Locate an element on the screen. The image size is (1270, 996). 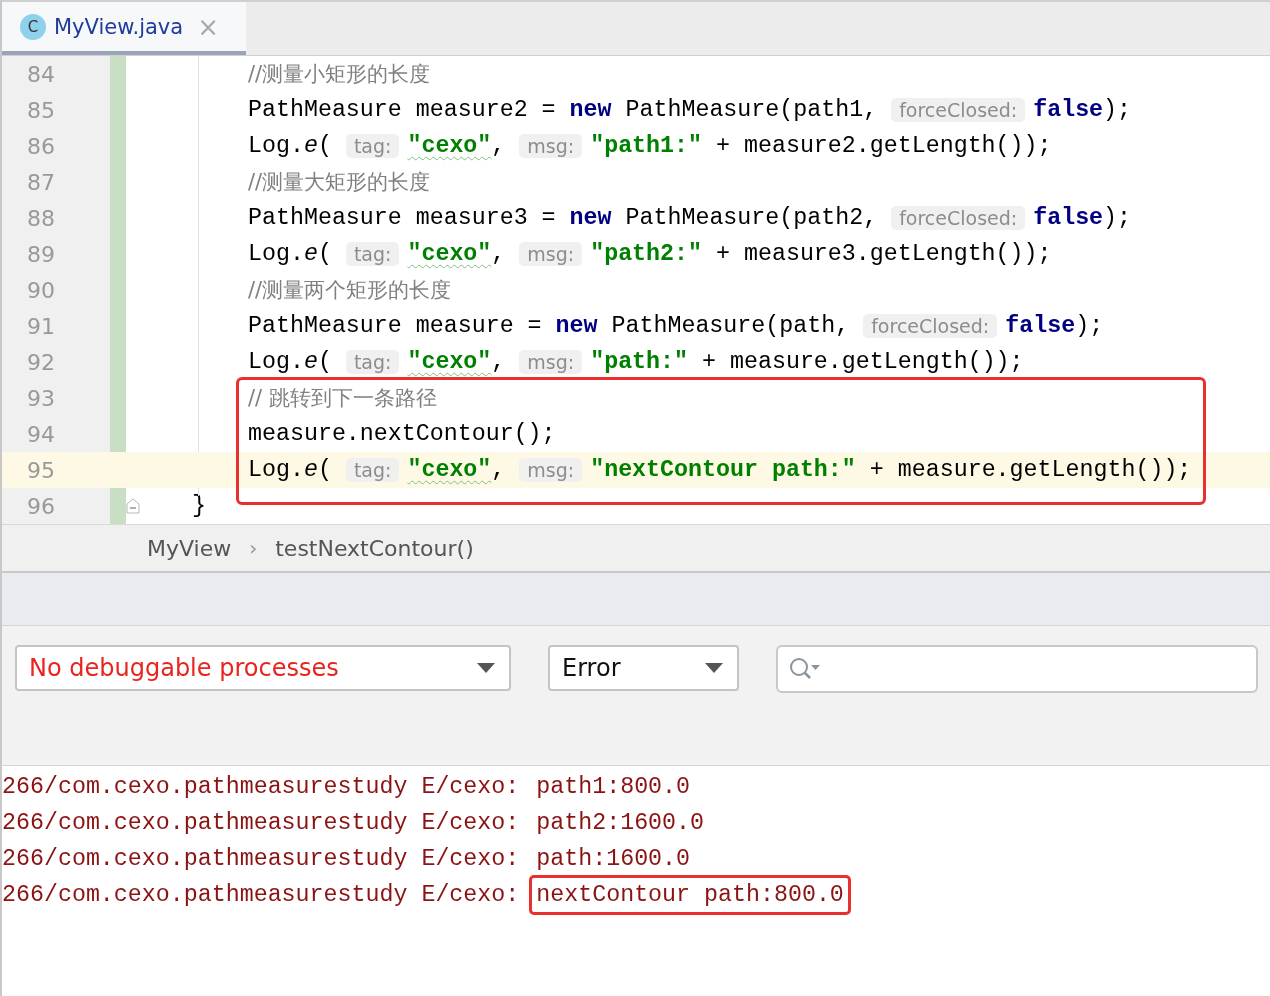
code-text: + measure2.getLength()); is located at coordinates (883, 146).